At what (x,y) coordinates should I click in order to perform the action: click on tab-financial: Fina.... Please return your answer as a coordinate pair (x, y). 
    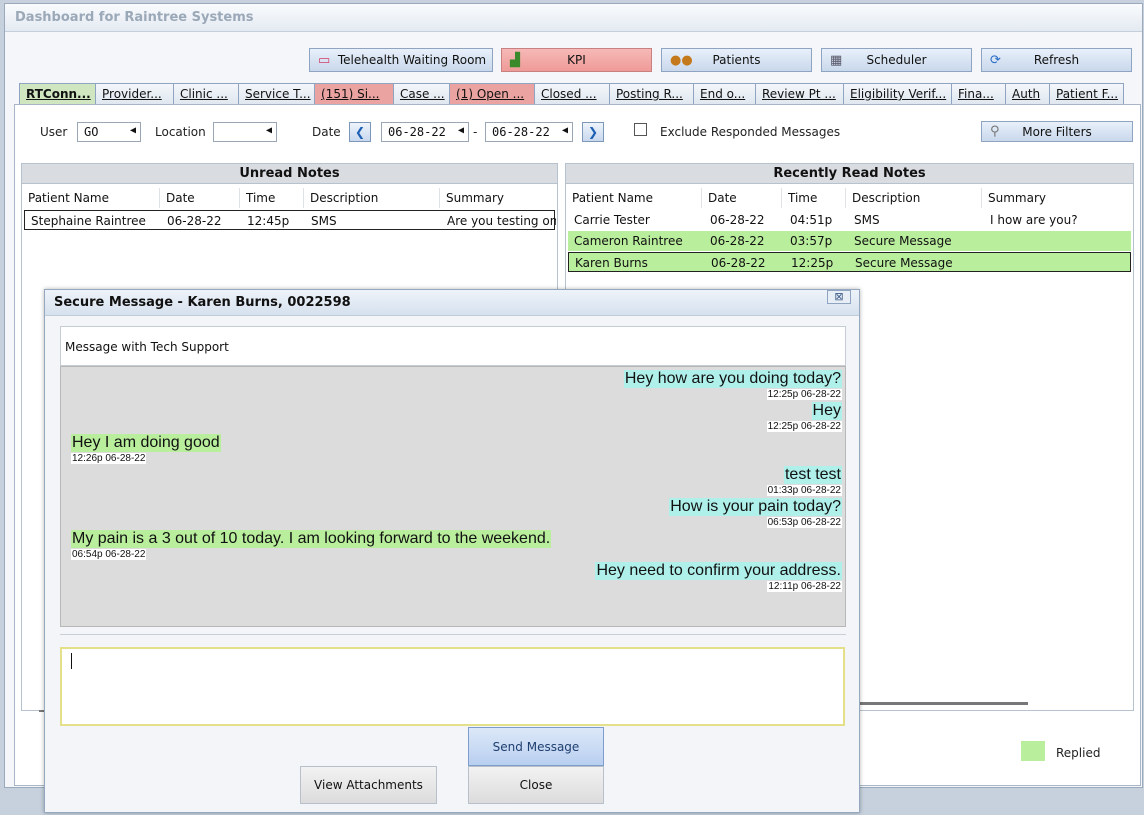
    Looking at the image, I should click on (978, 94).